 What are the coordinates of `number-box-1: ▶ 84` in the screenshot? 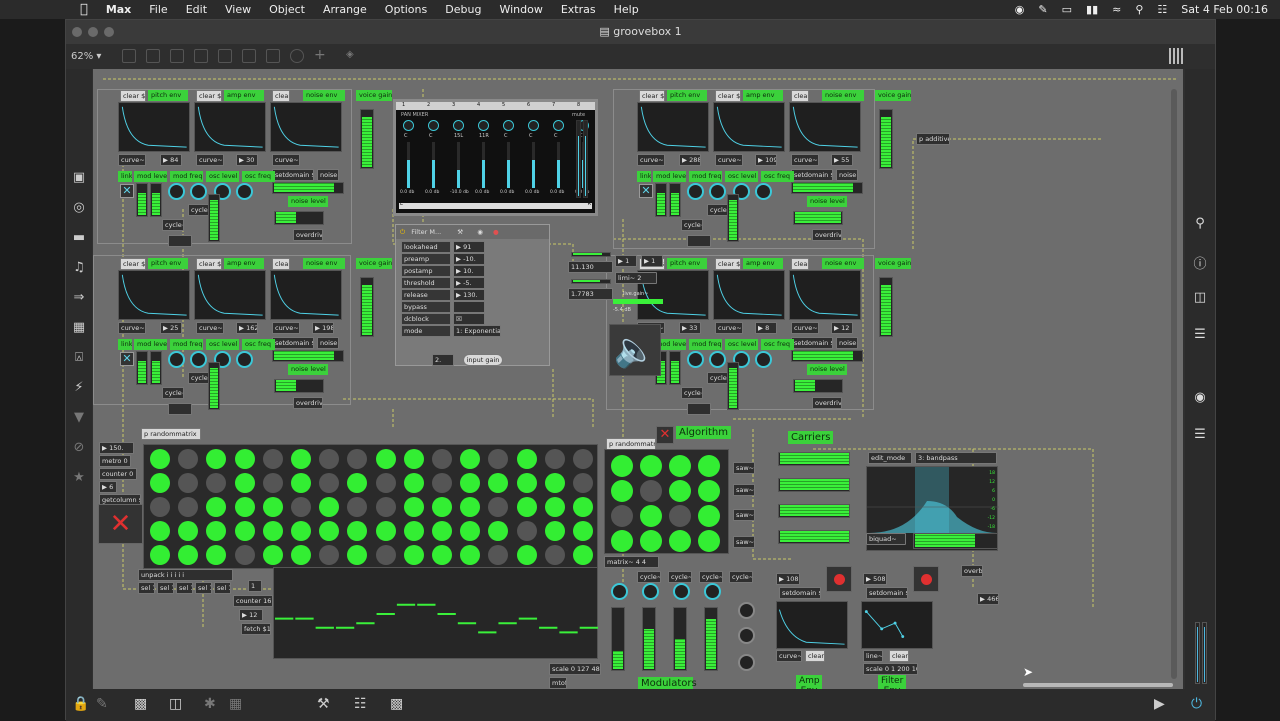 It's located at (171, 160).